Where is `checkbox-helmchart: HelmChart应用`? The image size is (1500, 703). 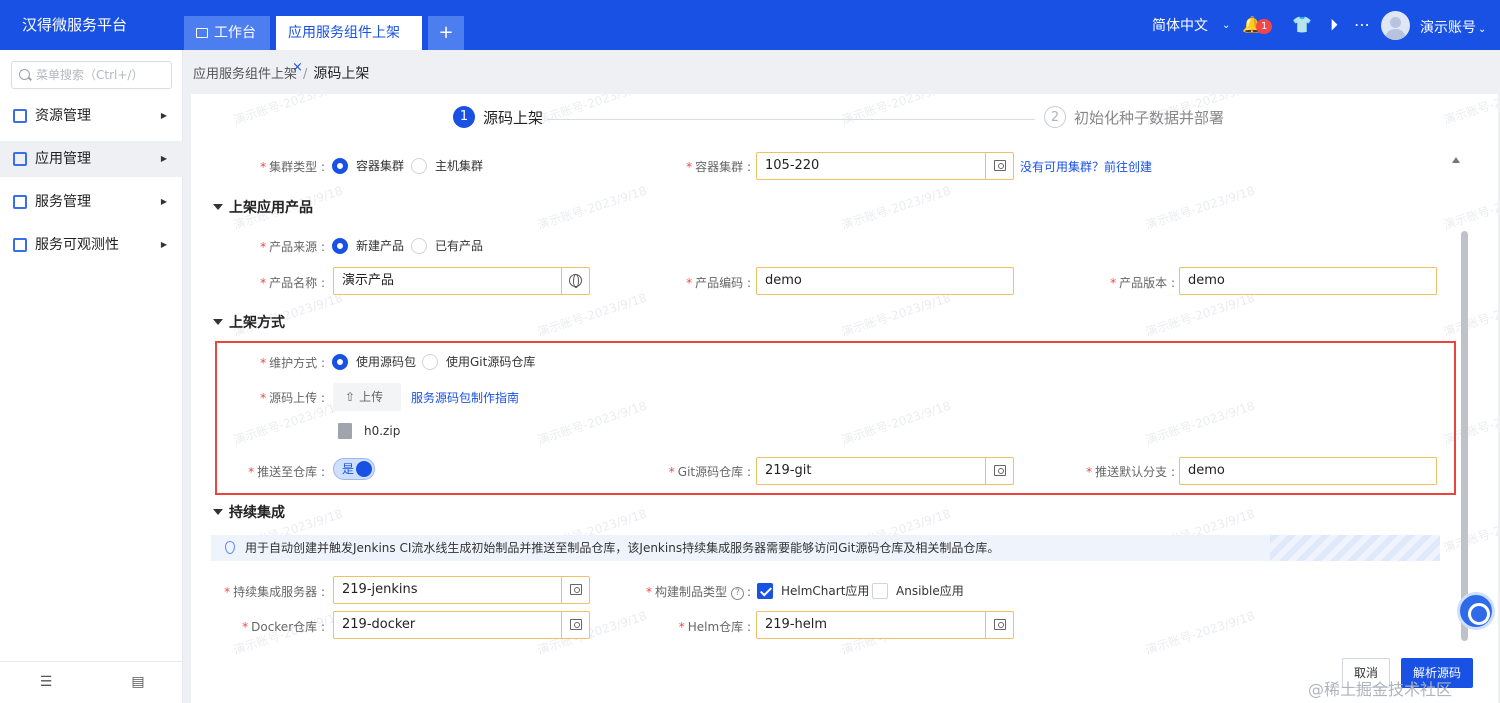
checkbox-helmchart: HelmChart应用 is located at coordinates (813, 590).